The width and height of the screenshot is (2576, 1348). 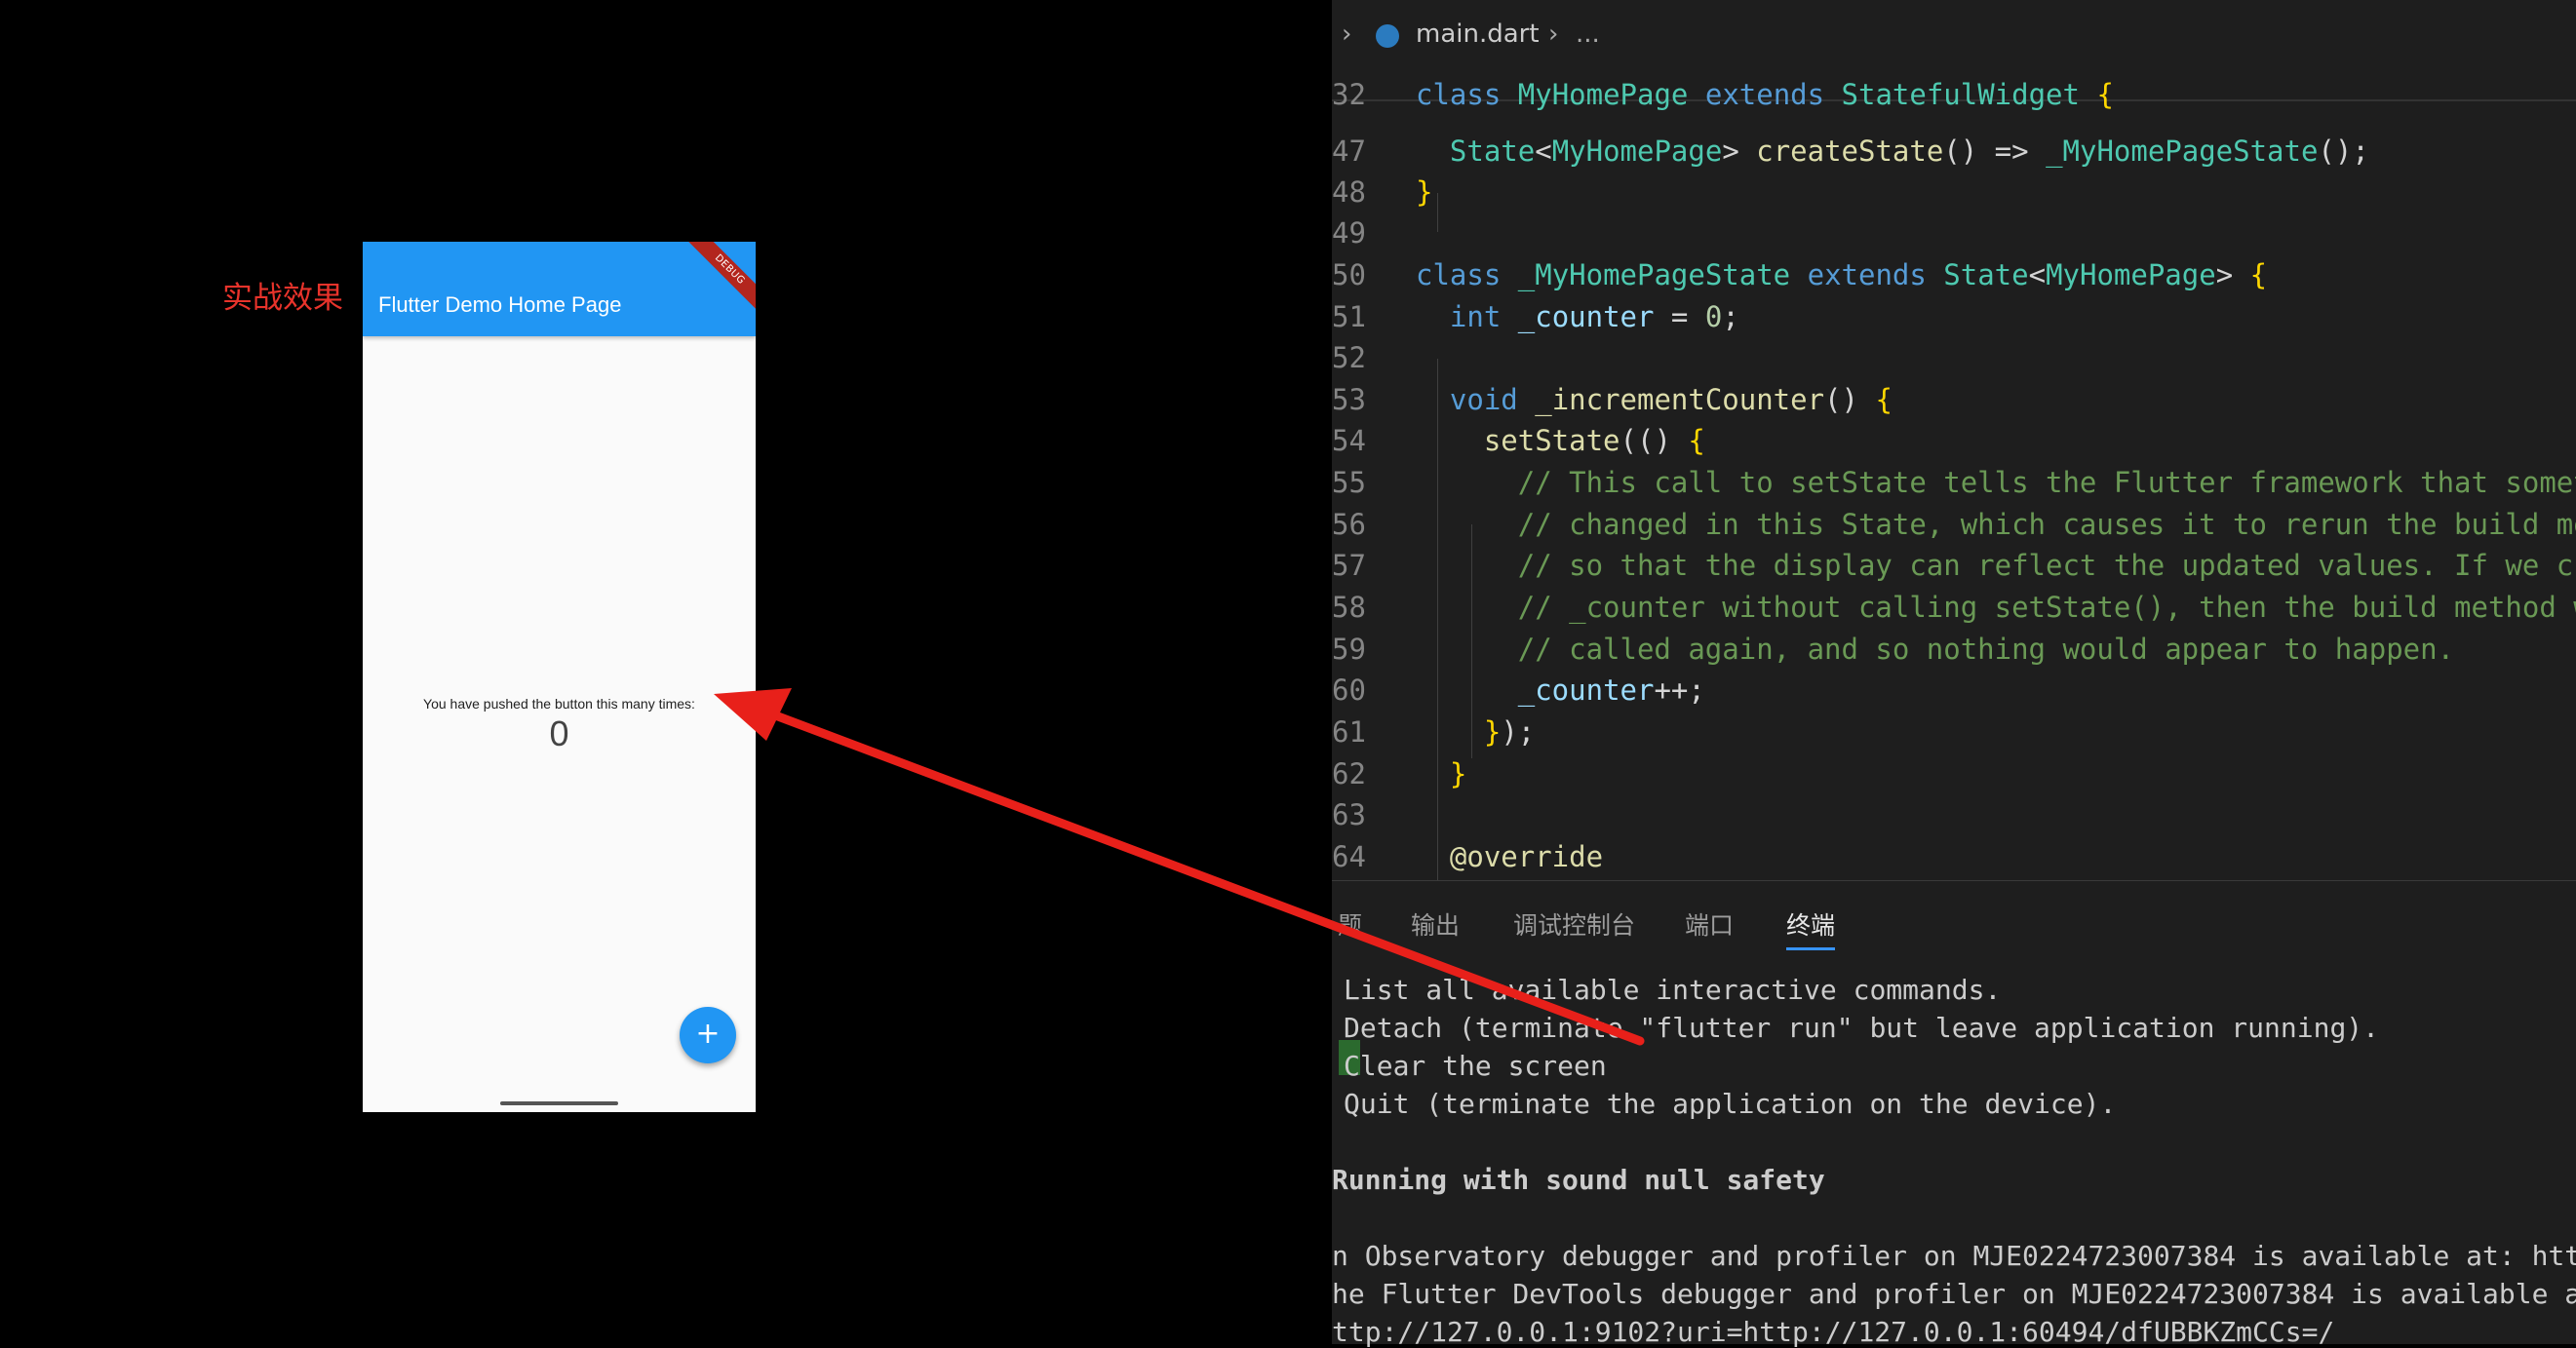 I want to click on tab-debug-console: 调试控制台, so click(x=1574, y=924).